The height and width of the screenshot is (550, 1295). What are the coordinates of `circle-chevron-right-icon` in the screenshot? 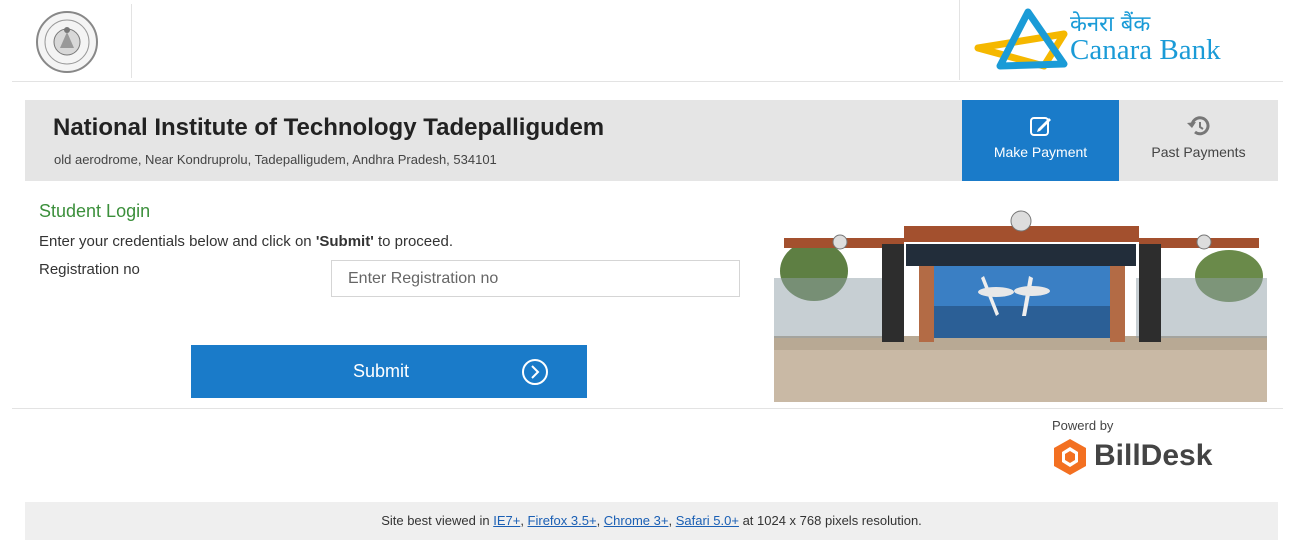 It's located at (535, 372).